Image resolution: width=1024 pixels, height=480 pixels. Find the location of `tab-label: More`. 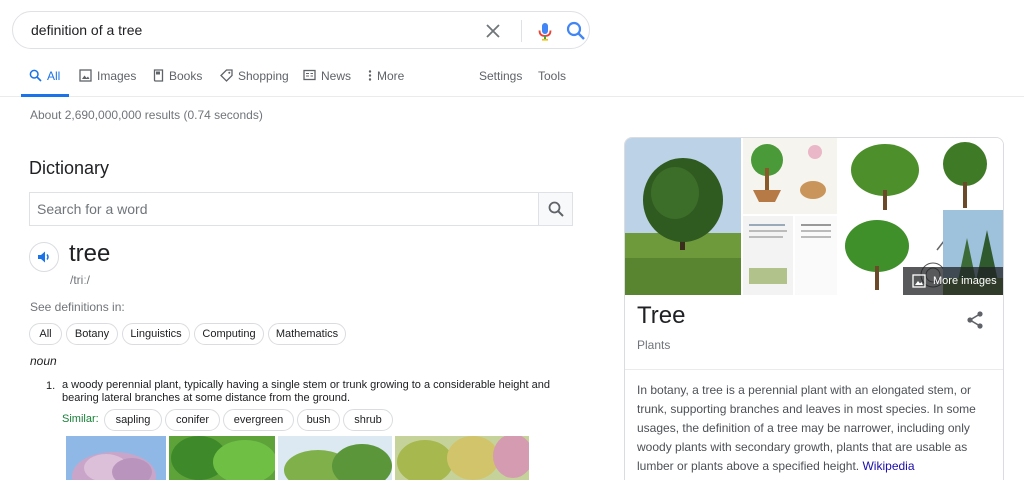

tab-label: More is located at coordinates (391, 76).